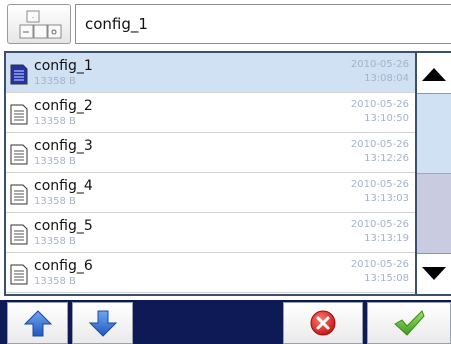 This screenshot has height=344, width=451. What do you see at coordinates (263, 24) in the screenshot?
I see `filename-input: config_1` at bounding box center [263, 24].